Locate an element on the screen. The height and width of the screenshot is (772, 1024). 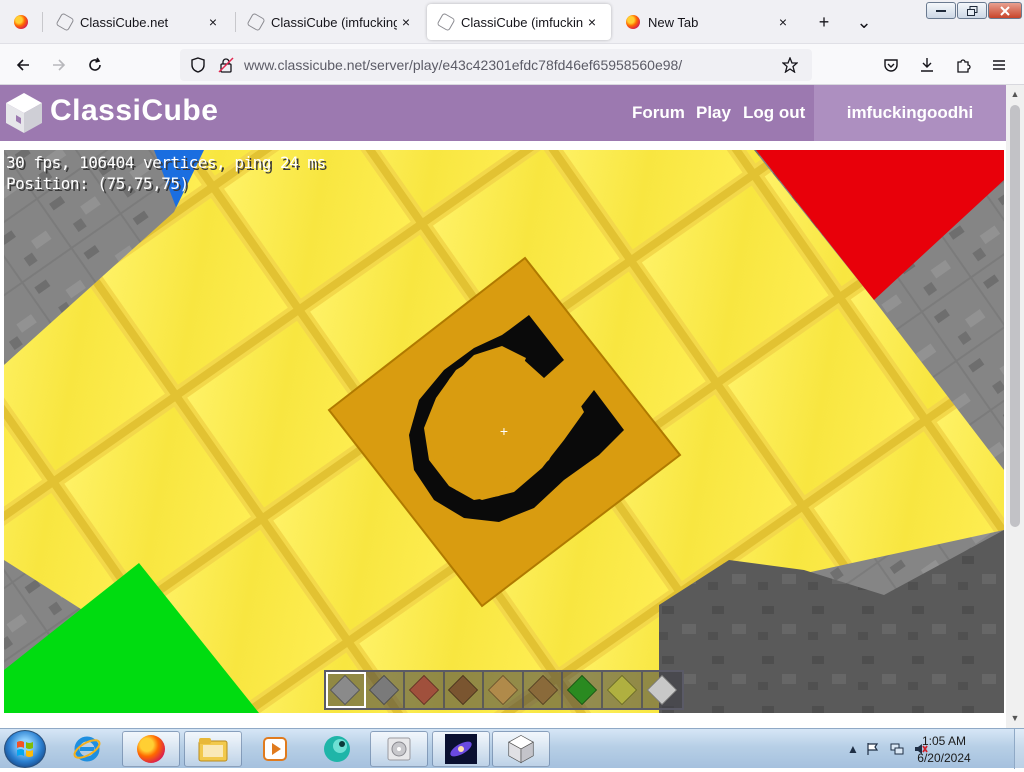
internet-explorer-icon is located at coordinates (87, 749).